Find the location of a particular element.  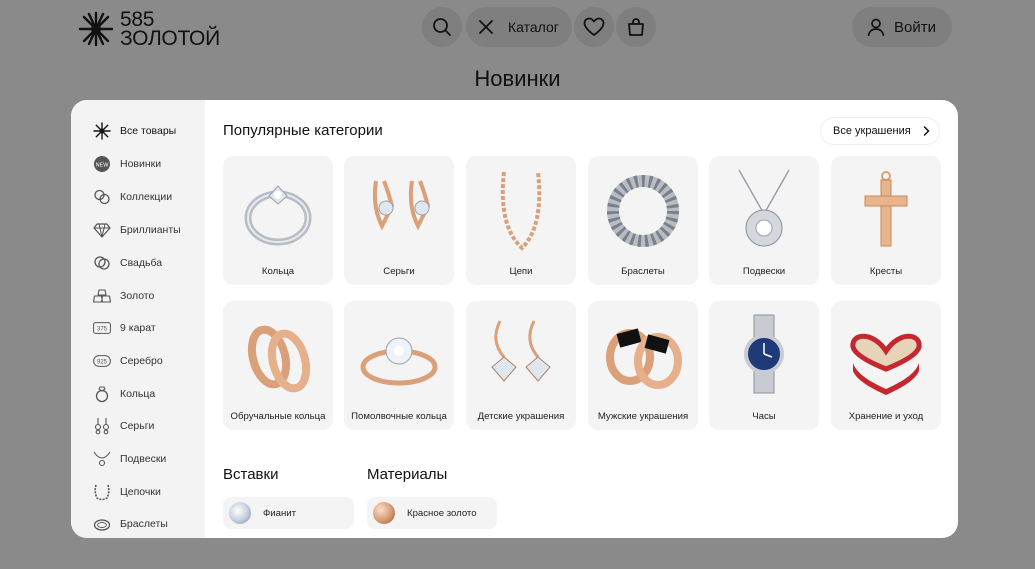

category-card-mens-jewelry: Мужские украшения is located at coordinates (643, 365).